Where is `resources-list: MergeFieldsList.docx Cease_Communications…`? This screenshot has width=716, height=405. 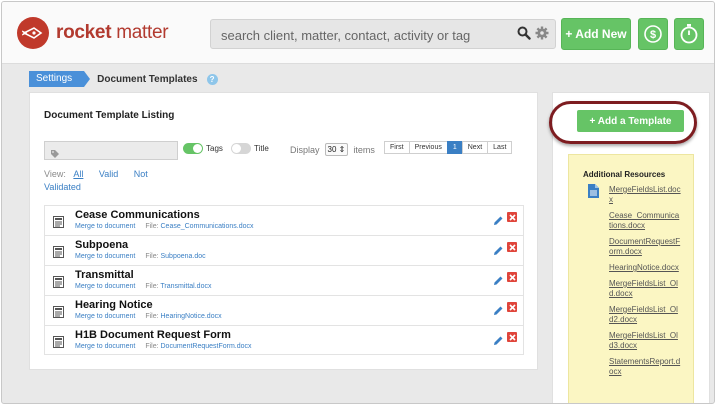 resources-list: MergeFieldsList.docx Cease_Communications… is located at coordinates (645, 284).